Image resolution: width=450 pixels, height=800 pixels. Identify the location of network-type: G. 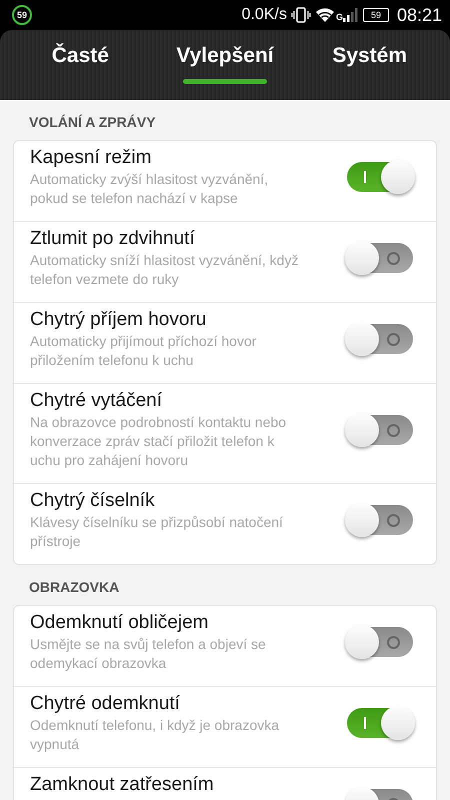
(339, 17).